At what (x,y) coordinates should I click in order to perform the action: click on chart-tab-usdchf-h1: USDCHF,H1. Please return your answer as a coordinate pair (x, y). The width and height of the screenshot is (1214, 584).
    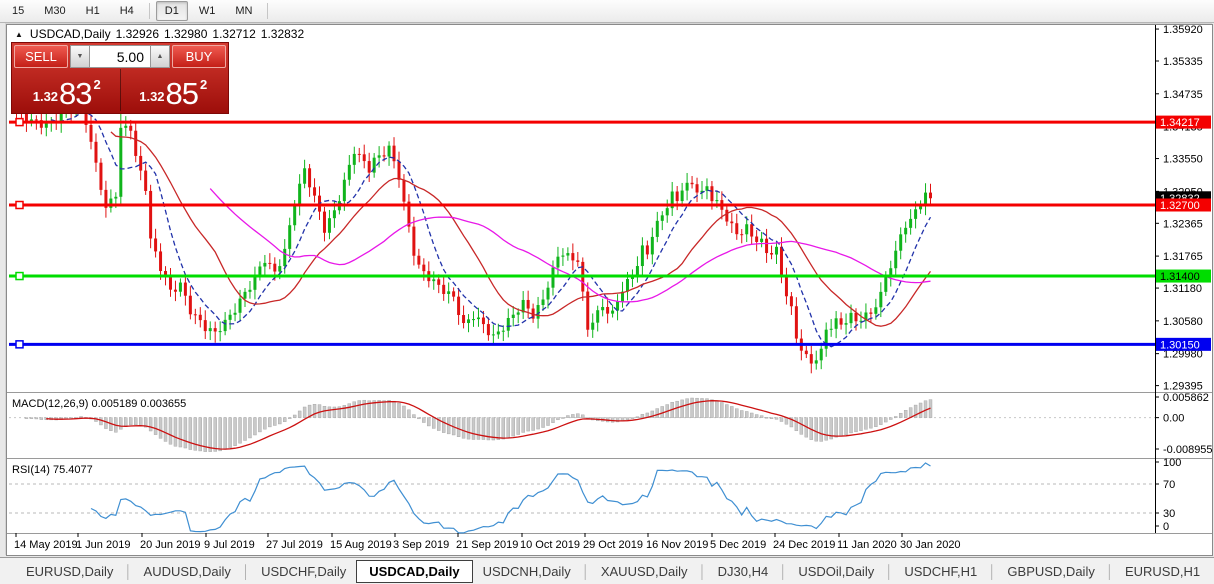
    Looking at the image, I should click on (940, 571).